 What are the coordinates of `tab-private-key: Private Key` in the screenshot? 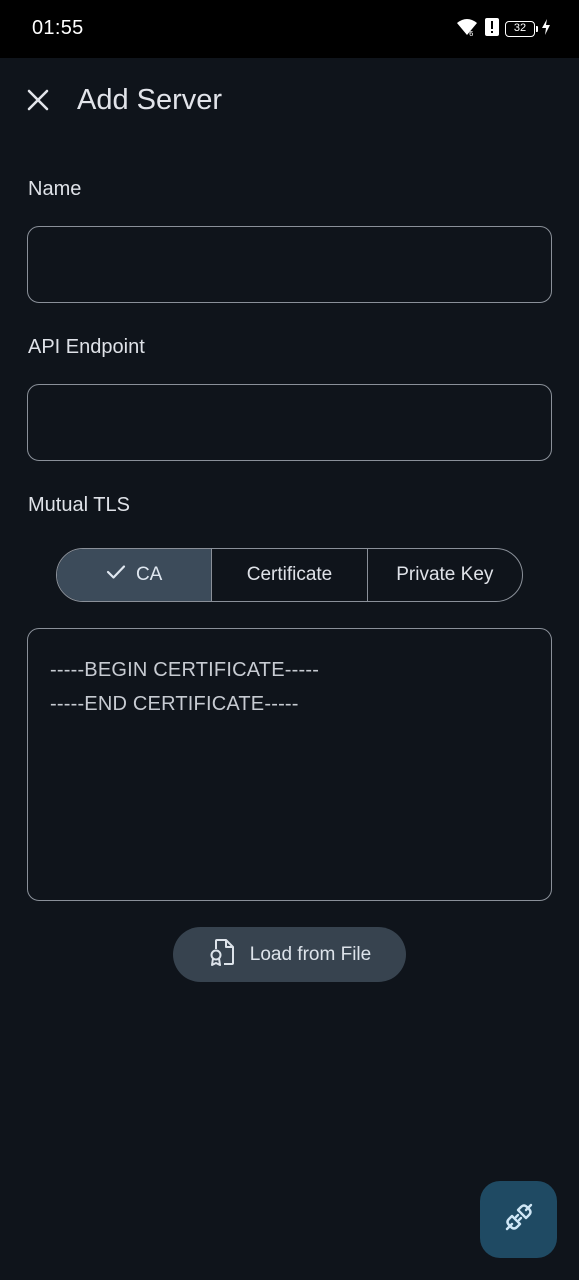 It's located at (444, 575).